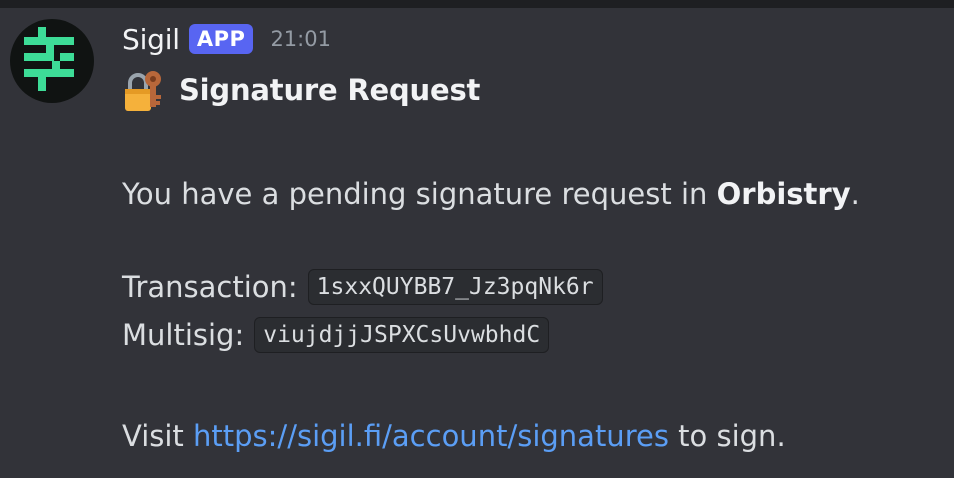 This screenshot has width=954, height=478. I want to click on org-name: Orbistry, so click(783, 194).